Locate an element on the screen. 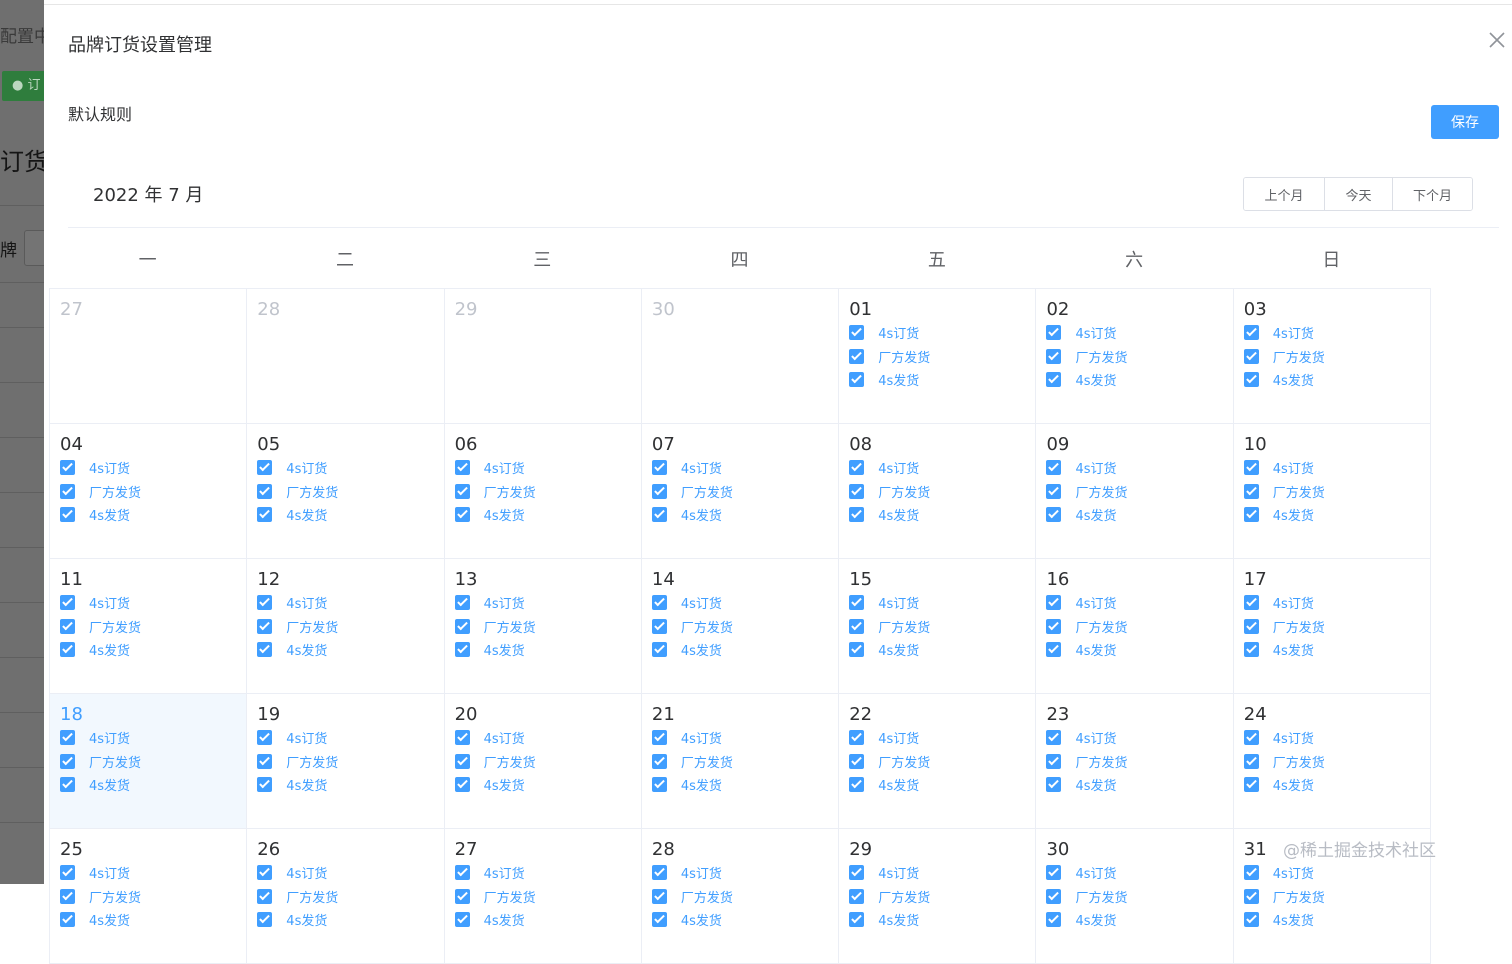  calendar-day-cell: 14 4s订货 厂方发货 4s发货 is located at coordinates (740, 626).